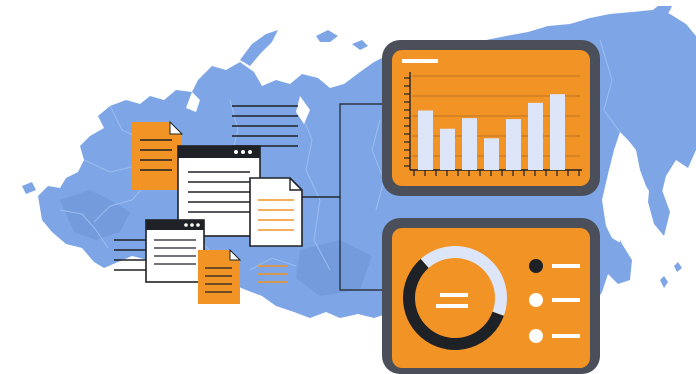  What do you see at coordinates (491, 296) in the screenshot?
I see `donut-chart-panel-icon` at bounding box center [491, 296].